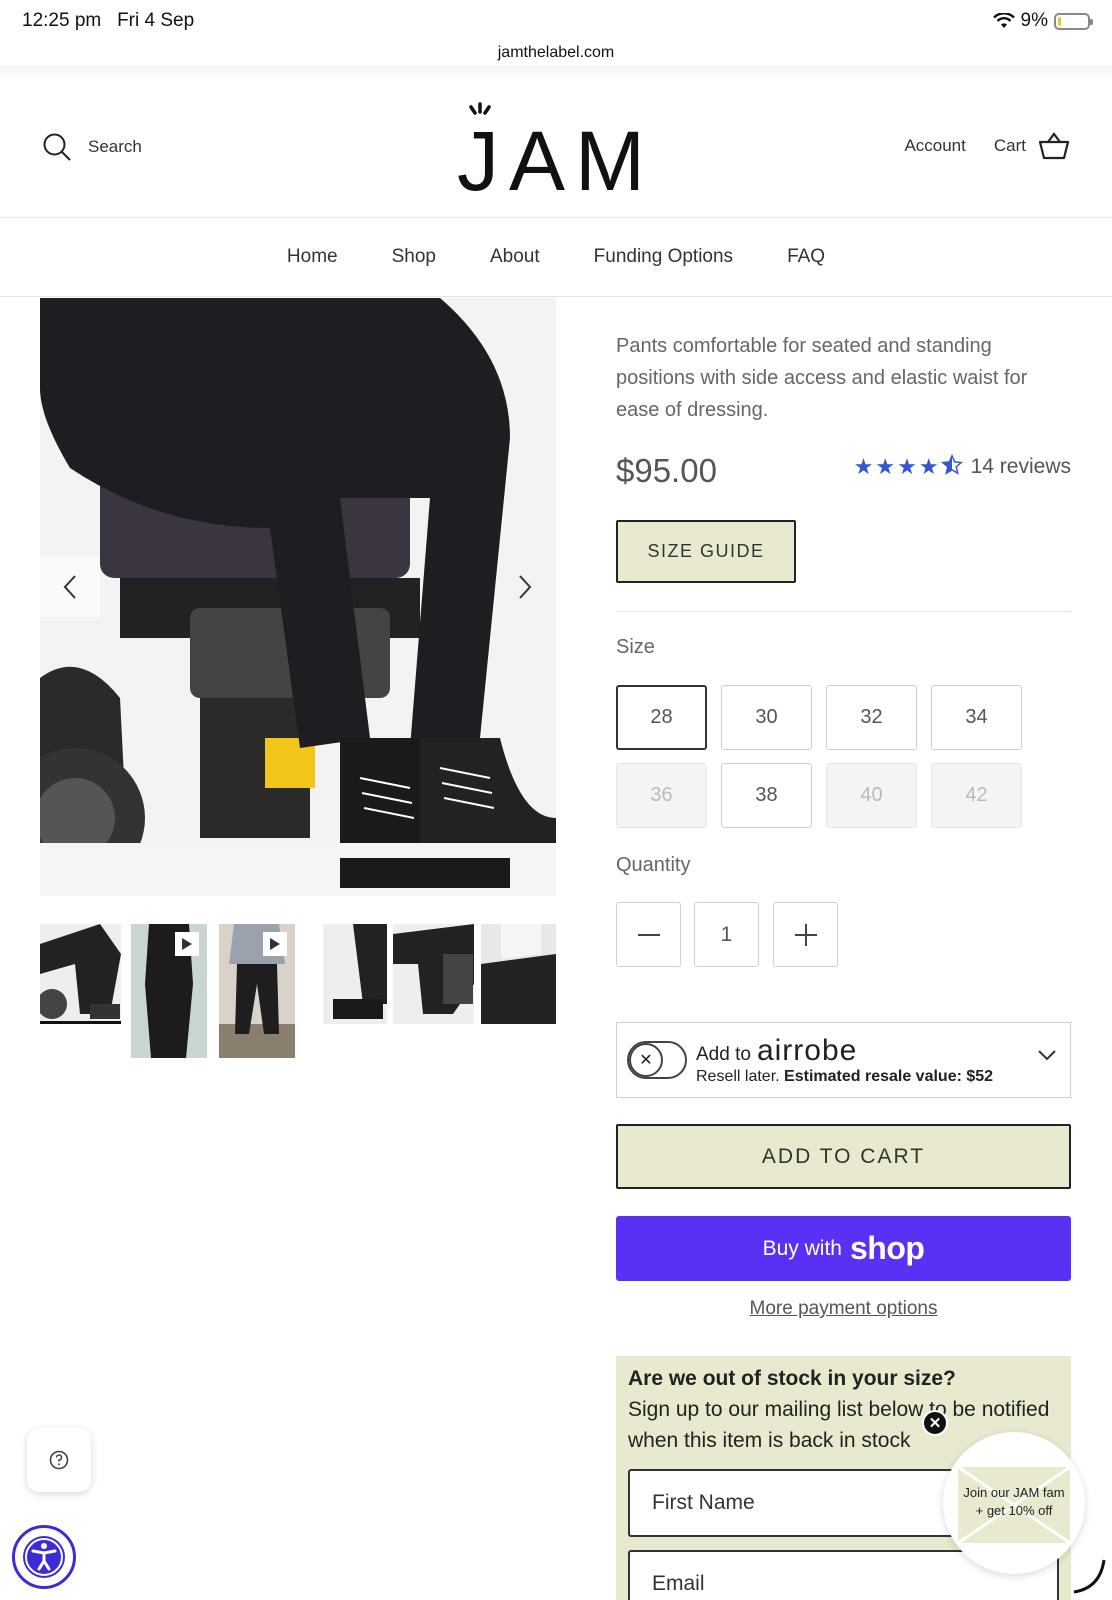 The width and height of the screenshot is (1112, 1600). What do you see at coordinates (414, 257) in the screenshot?
I see `nav-item-shop: Shop` at bounding box center [414, 257].